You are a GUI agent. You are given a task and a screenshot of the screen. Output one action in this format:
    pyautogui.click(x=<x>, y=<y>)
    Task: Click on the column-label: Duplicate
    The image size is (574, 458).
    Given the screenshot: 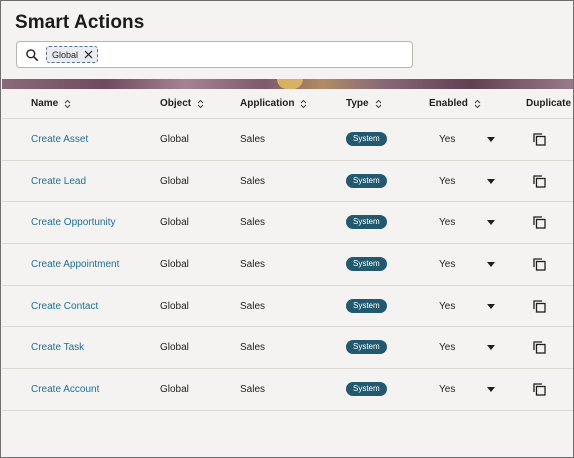 What is the action you would take?
    pyautogui.click(x=549, y=103)
    